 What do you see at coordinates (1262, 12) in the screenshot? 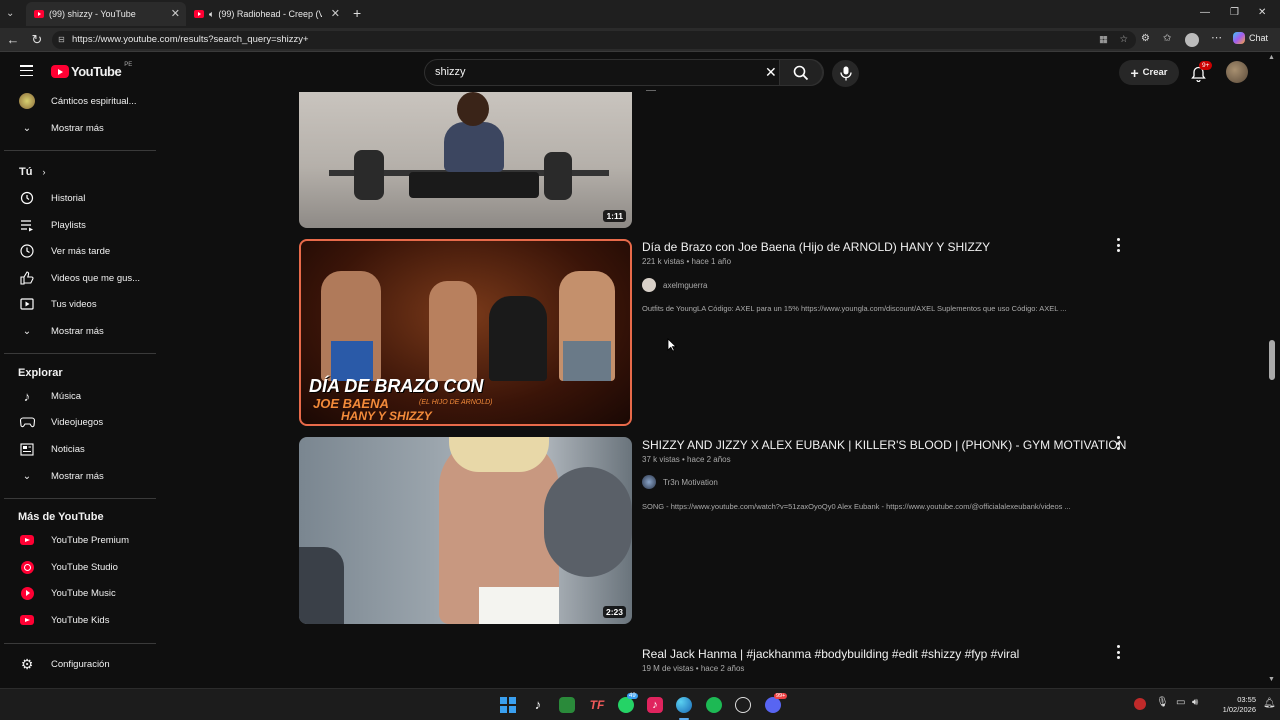
I see `close-window-icon: ✕` at bounding box center [1262, 12].